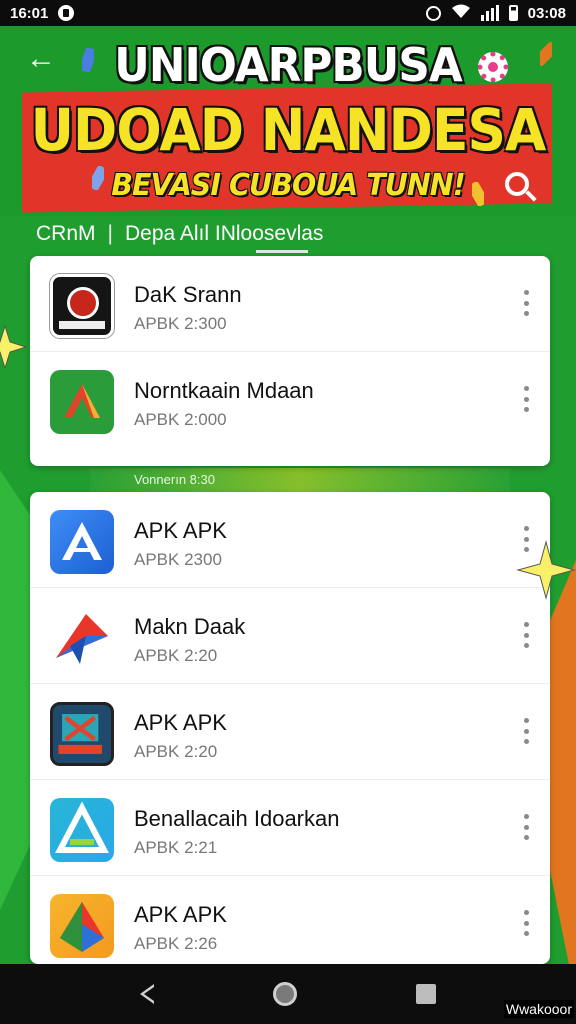  What do you see at coordinates (82, 734) in the screenshot?
I see `navy-badge-icon` at bounding box center [82, 734].